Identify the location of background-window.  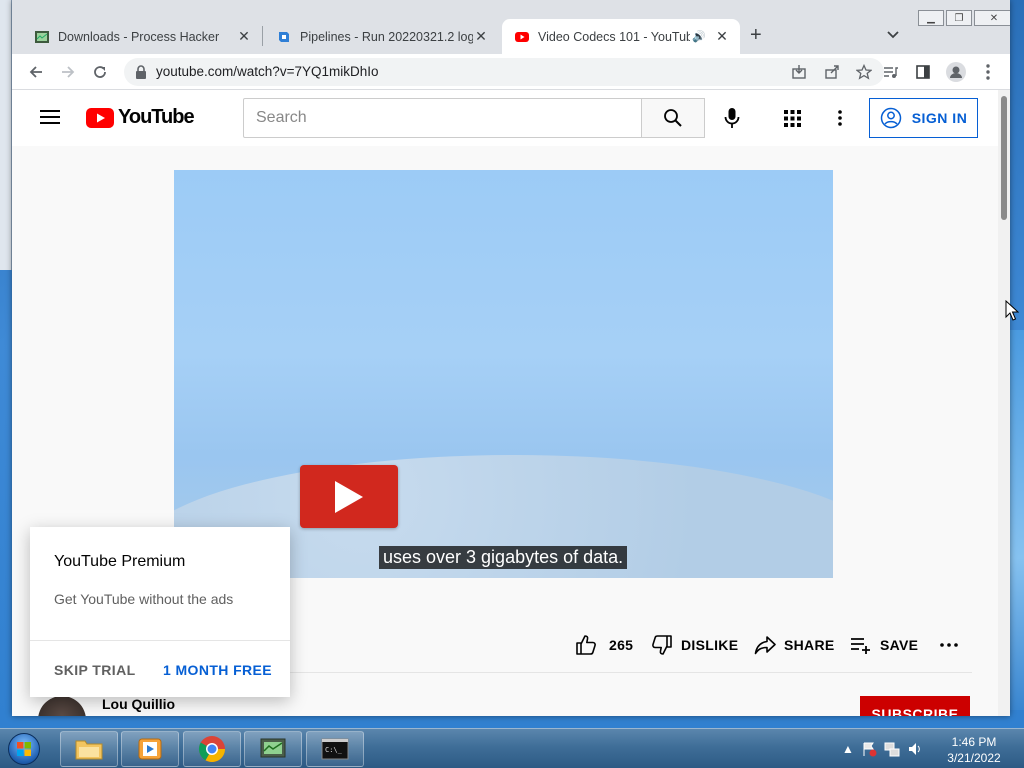
(6, 135).